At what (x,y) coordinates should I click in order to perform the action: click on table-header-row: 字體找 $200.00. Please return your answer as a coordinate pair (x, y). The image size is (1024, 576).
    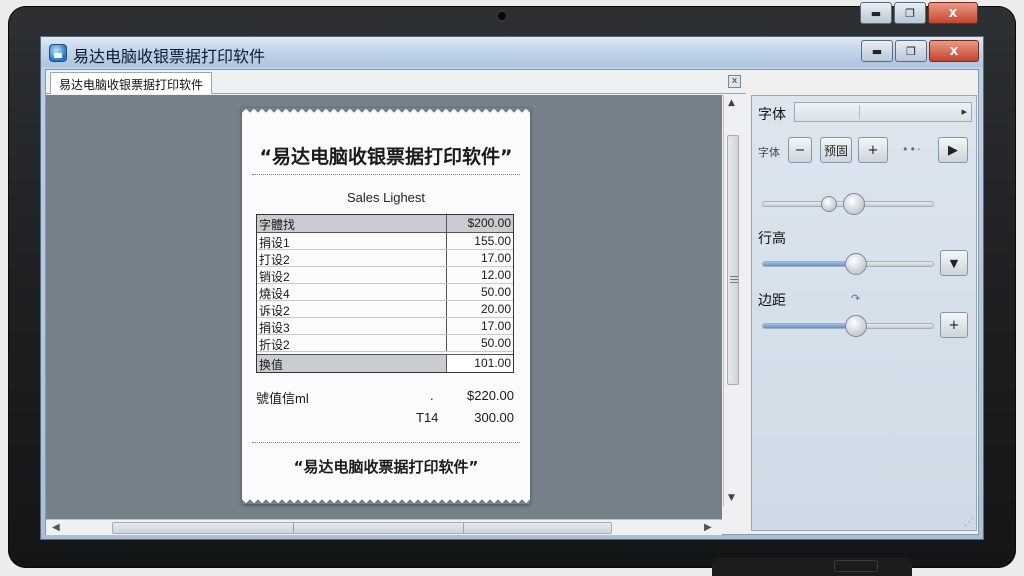
    Looking at the image, I should click on (385, 224).